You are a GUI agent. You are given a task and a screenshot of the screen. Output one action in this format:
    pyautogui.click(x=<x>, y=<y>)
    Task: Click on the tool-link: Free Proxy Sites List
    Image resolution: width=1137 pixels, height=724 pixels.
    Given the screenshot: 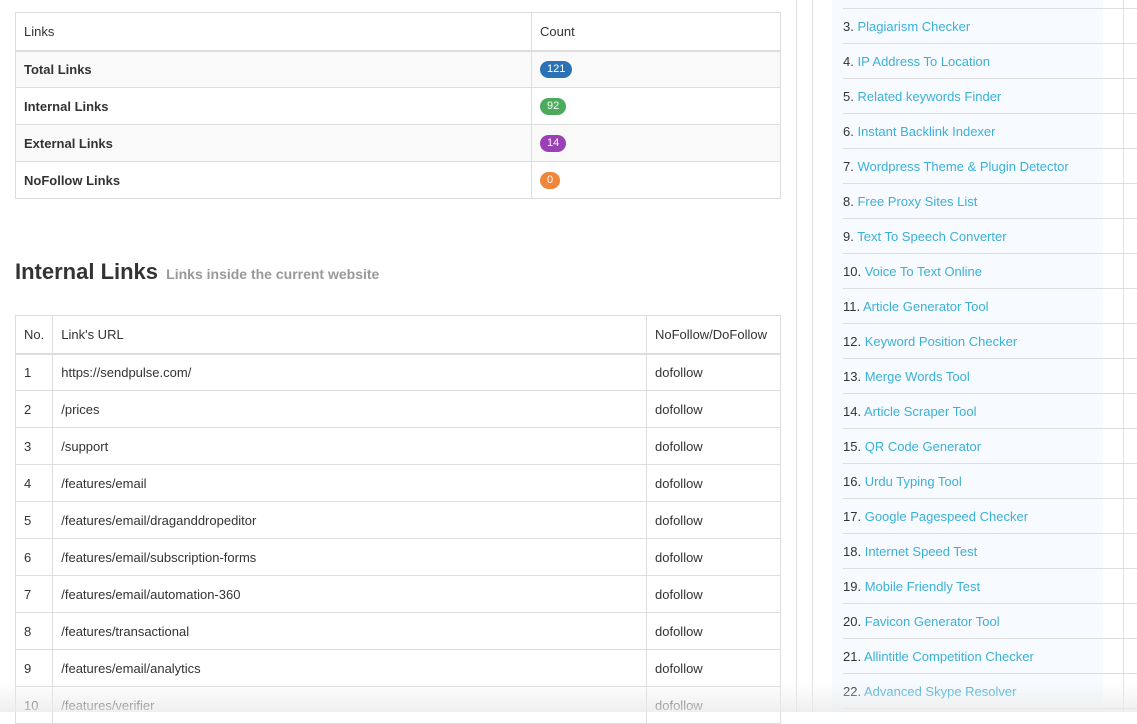 What is the action you would take?
    pyautogui.click(x=917, y=201)
    